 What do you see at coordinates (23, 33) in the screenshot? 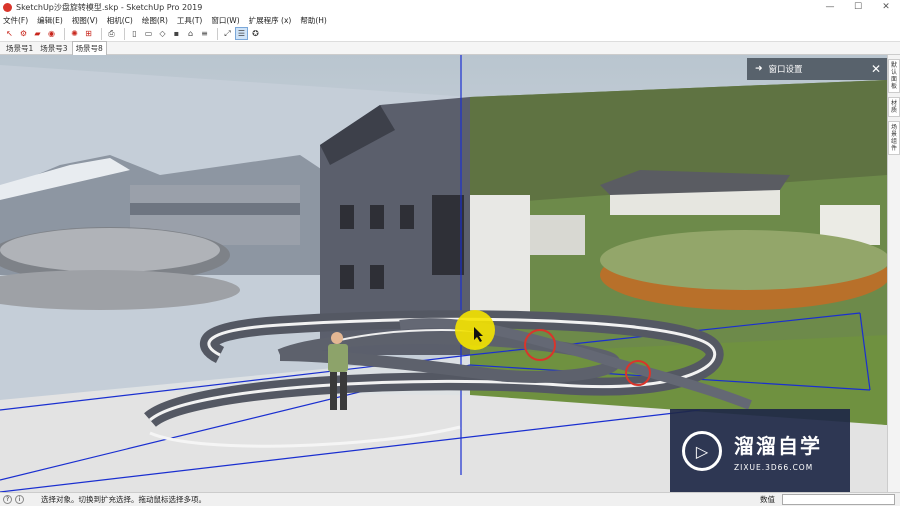
I see `gear-icon: ⚙` at bounding box center [23, 33].